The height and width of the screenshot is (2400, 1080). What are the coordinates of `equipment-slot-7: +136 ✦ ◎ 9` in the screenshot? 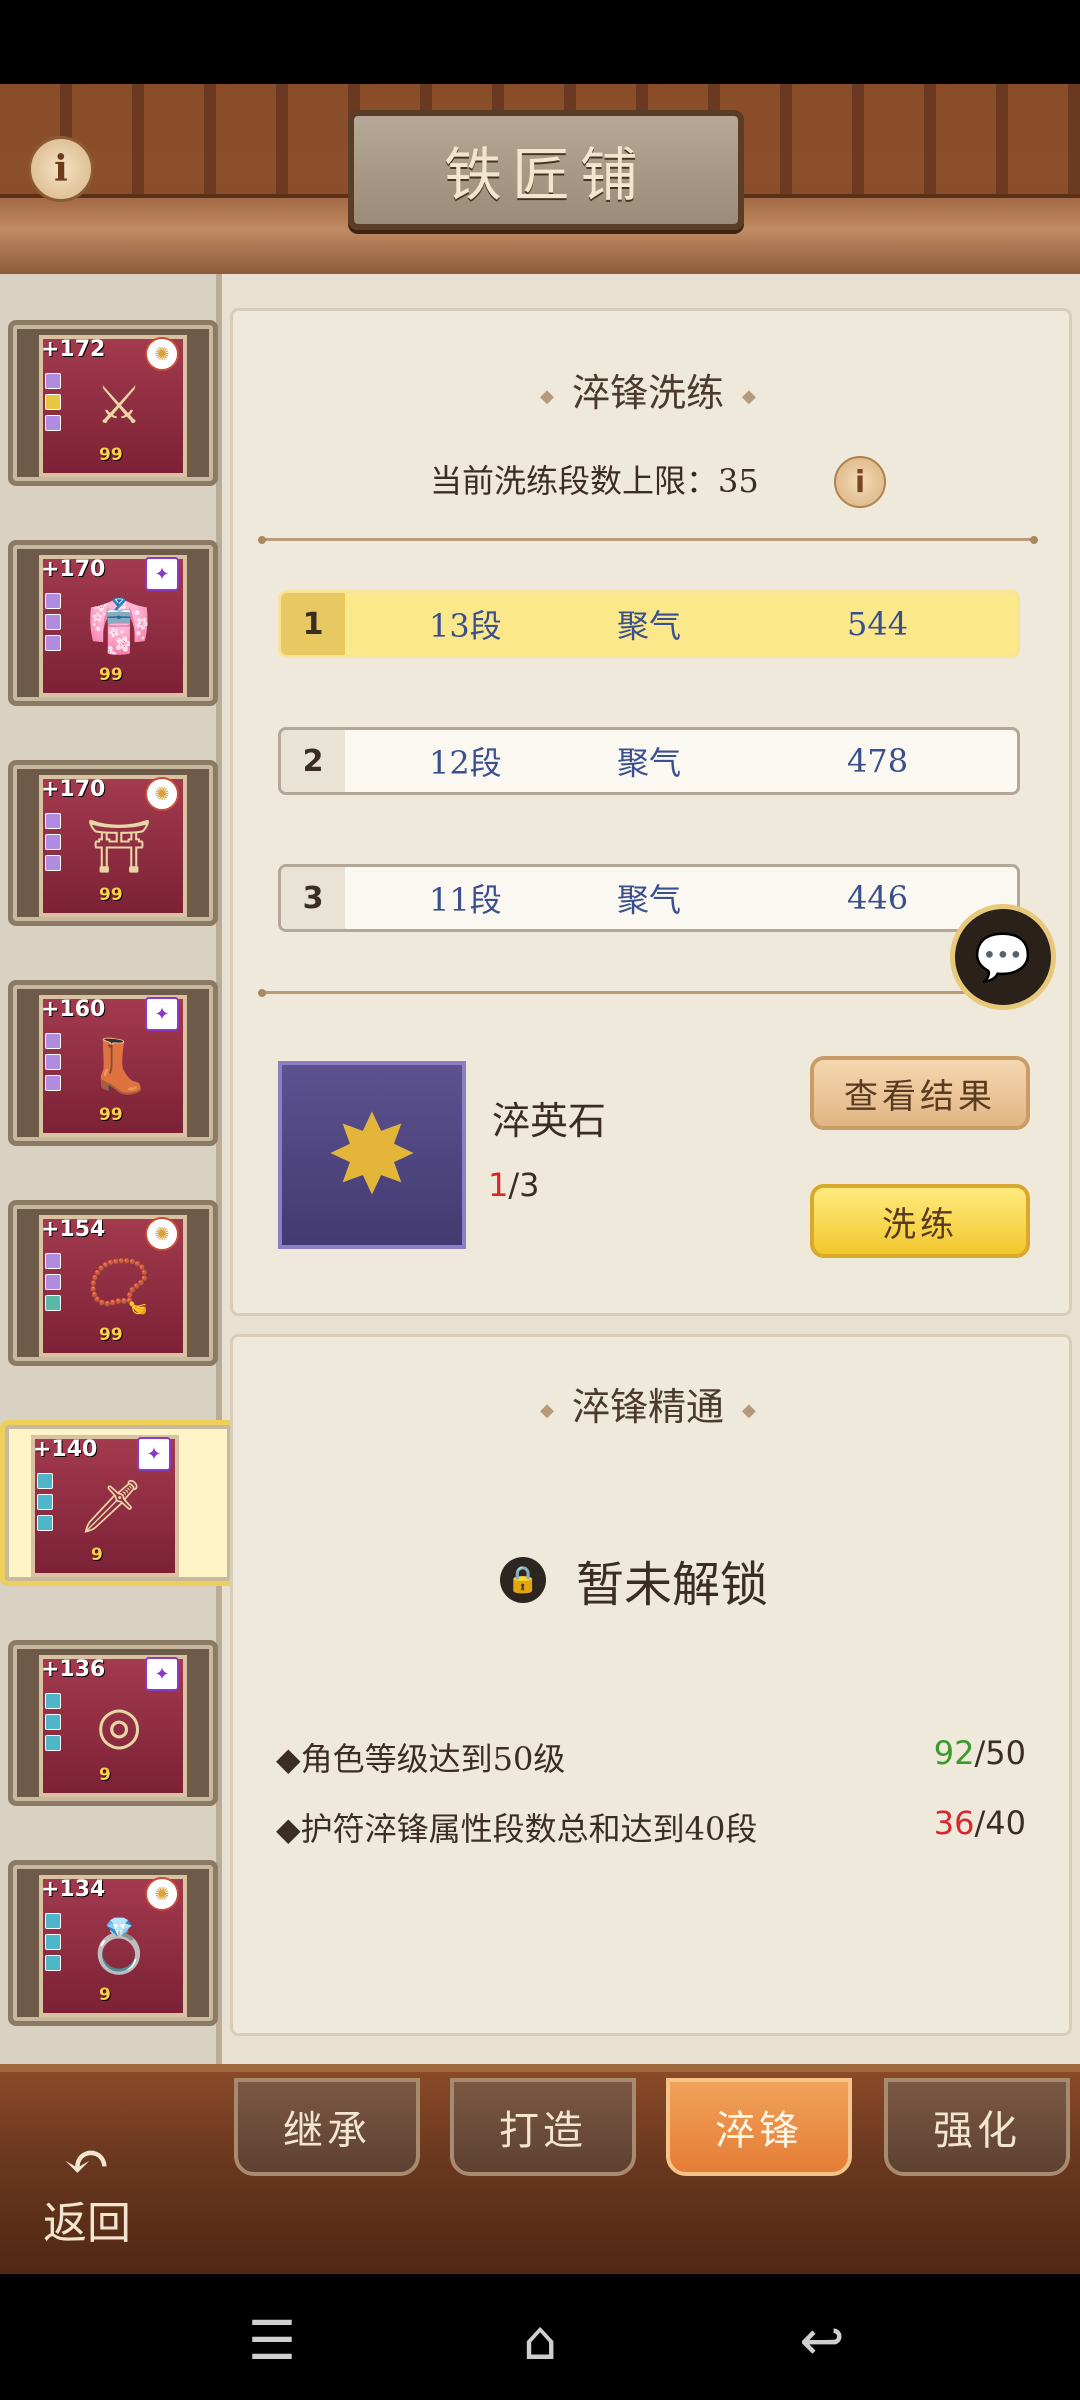 It's located at (113, 1723).